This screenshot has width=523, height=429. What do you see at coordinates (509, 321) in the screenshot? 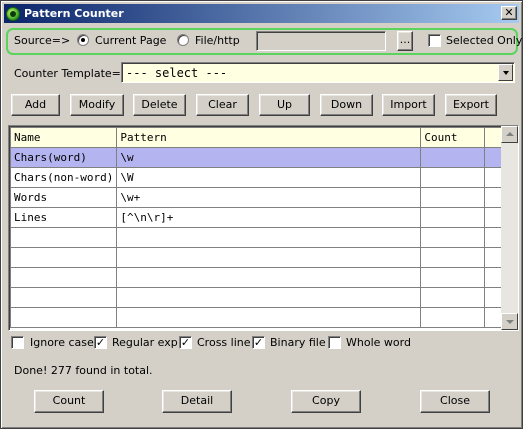
I see `scroll-down-icon` at bounding box center [509, 321].